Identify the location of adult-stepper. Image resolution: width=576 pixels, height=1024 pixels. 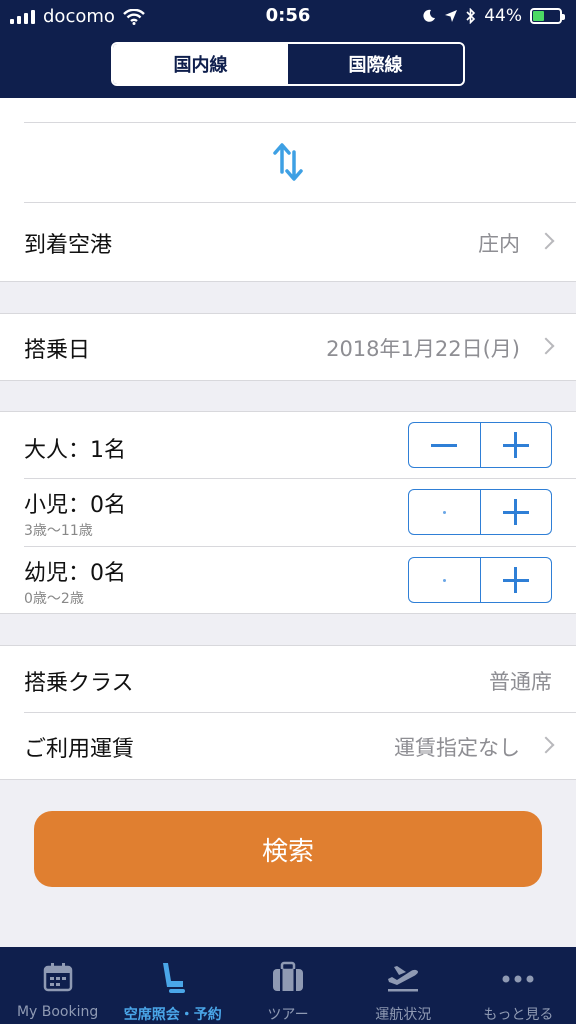
(480, 445).